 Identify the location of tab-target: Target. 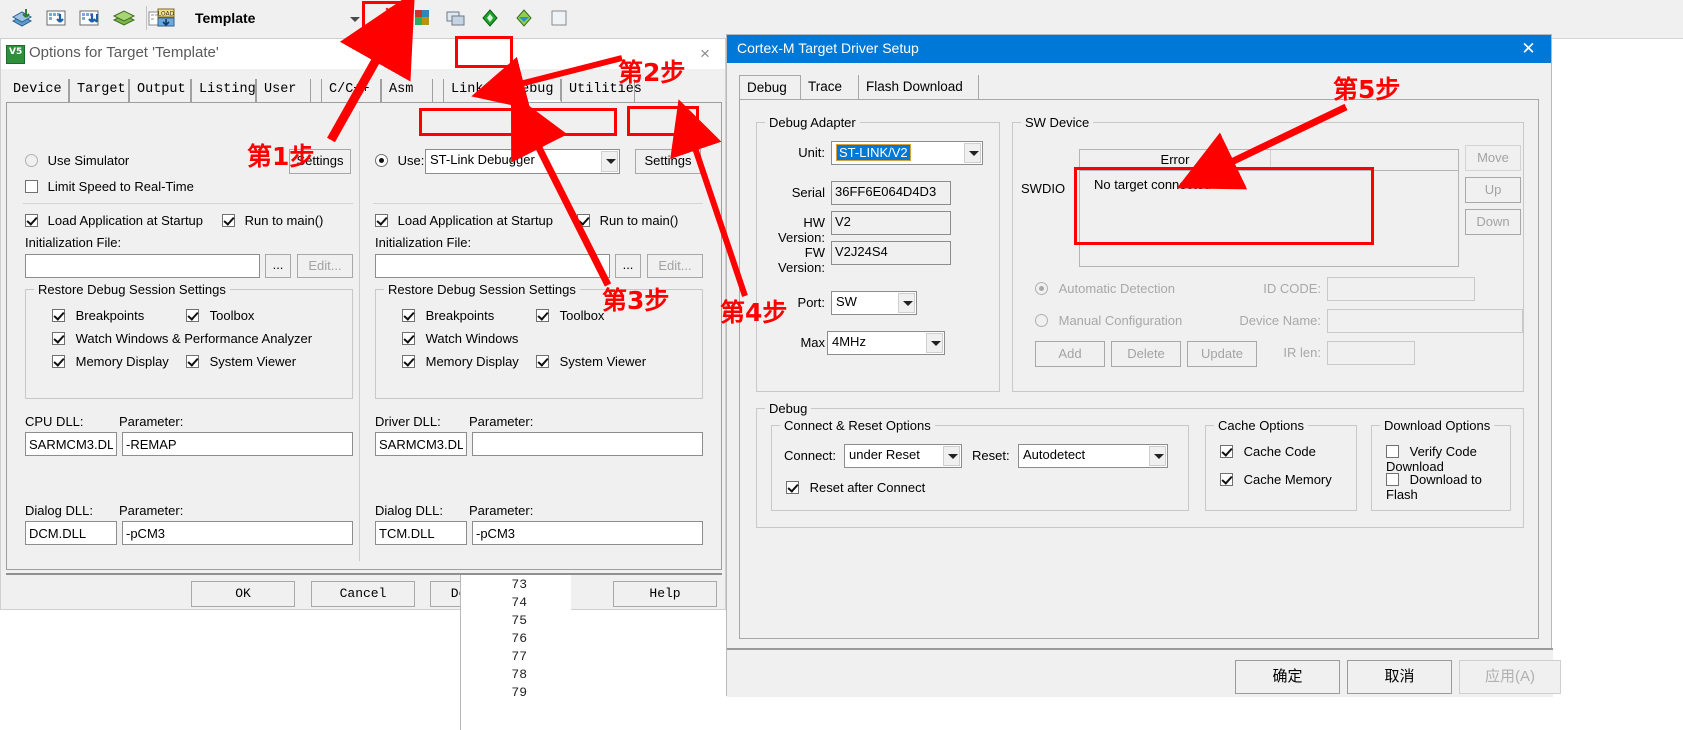
(99, 90).